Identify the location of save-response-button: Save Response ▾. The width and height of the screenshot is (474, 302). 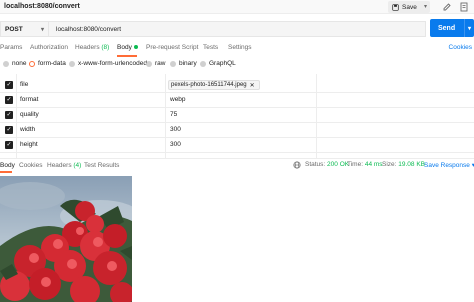
(449, 165).